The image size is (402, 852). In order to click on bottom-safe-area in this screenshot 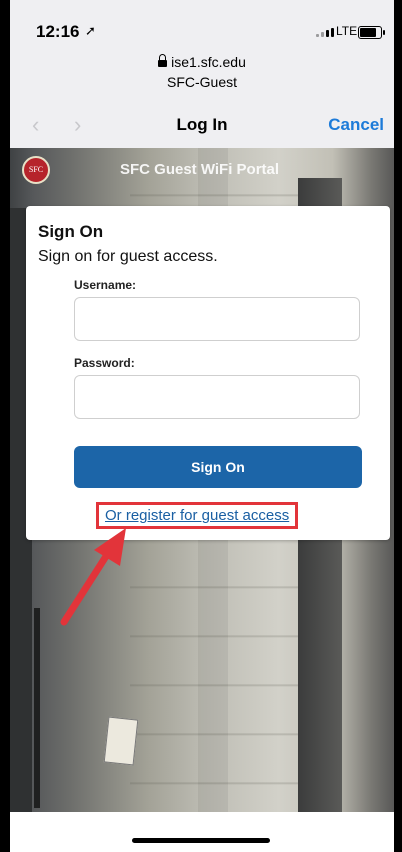, I will do `click(202, 832)`.